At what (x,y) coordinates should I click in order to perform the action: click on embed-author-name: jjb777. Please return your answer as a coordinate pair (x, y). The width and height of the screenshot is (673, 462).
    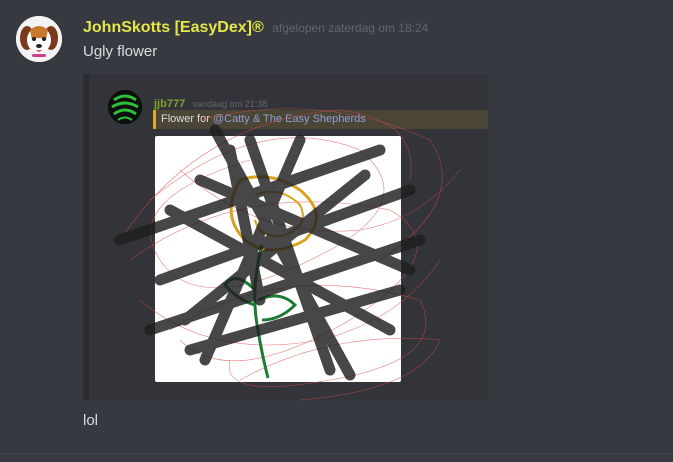
    Looking at the image, I should click on (169, 104).